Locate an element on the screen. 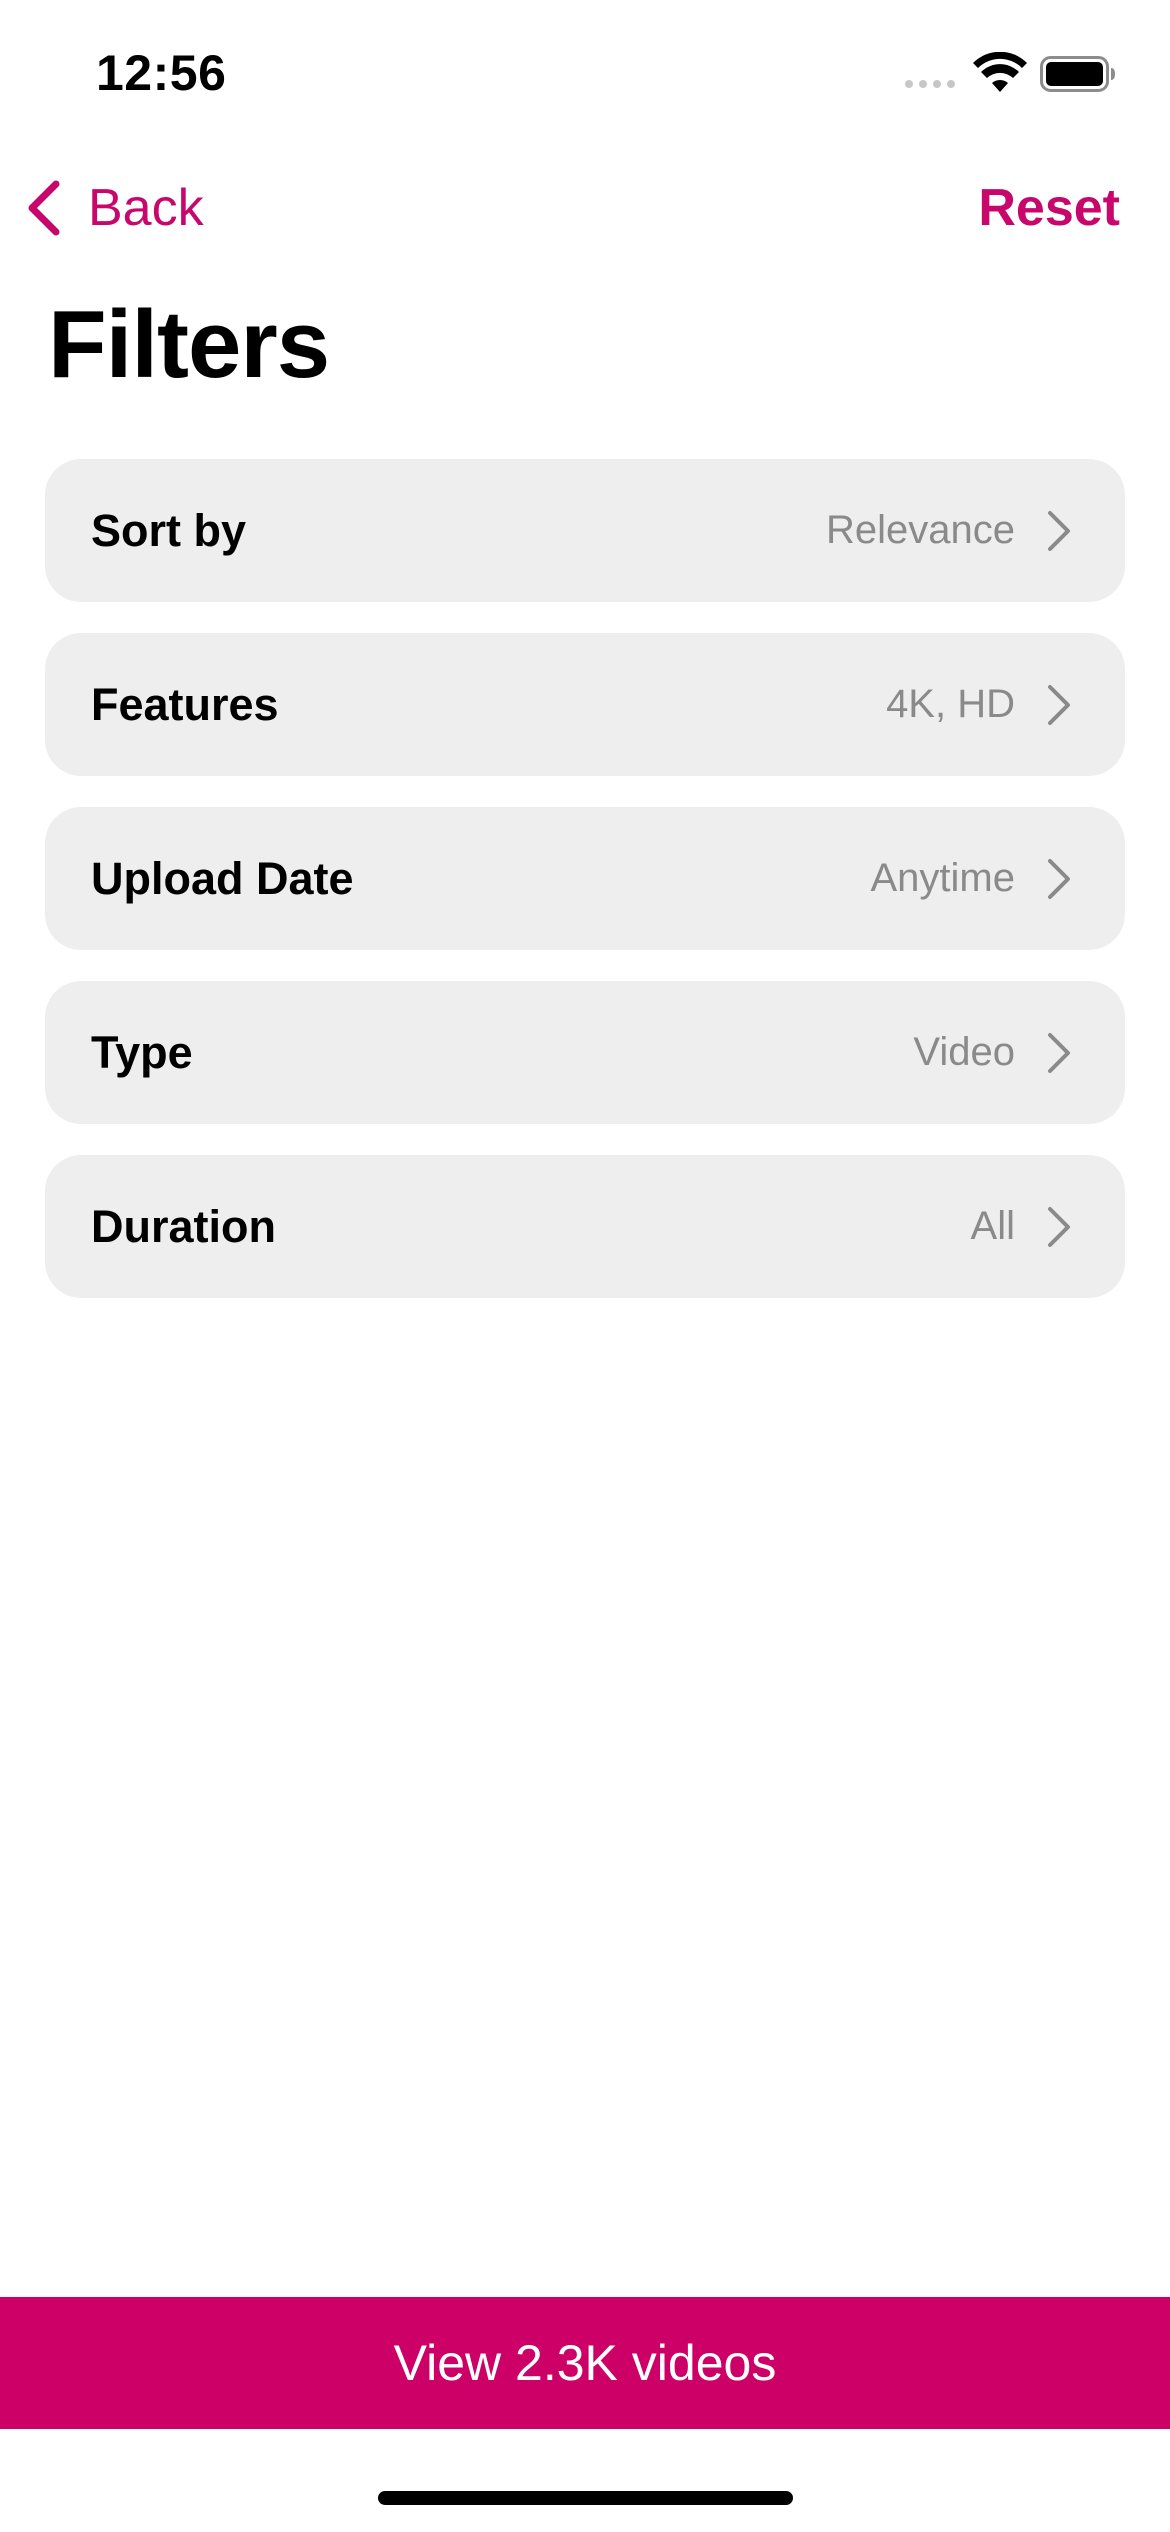  reset-button: Reset is located at coordinates (1049, 208).